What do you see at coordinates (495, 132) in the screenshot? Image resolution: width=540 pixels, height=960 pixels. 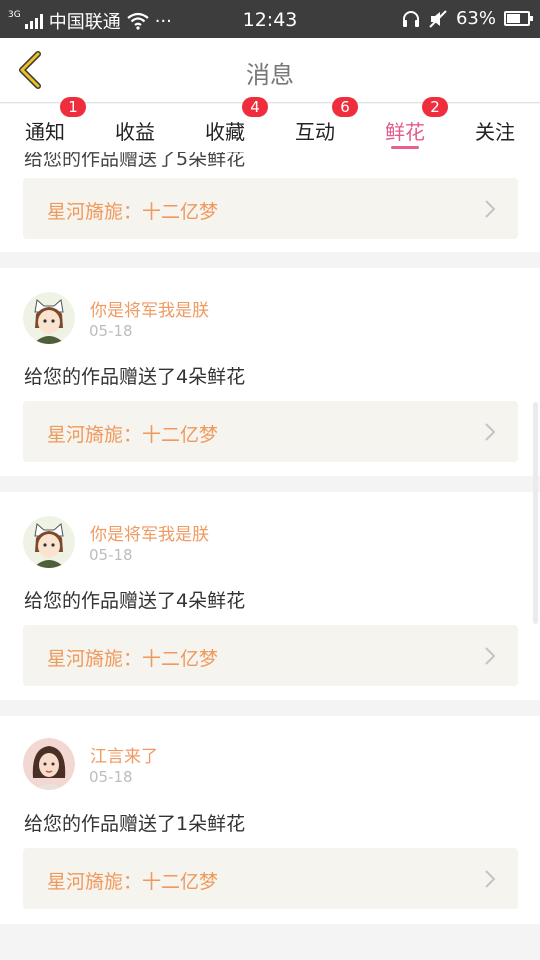 I see `tab-label: 关注` at bounding box center [495, 132].